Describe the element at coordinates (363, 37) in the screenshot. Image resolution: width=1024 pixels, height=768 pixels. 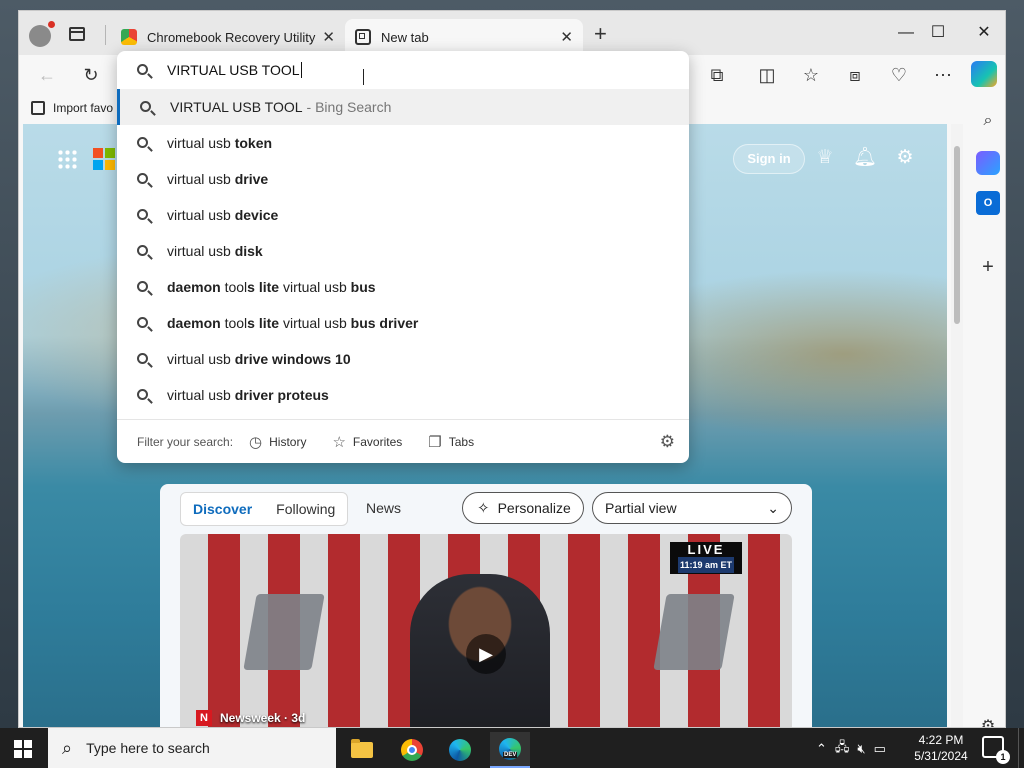
I see `new-tab-page-icon` at that location.